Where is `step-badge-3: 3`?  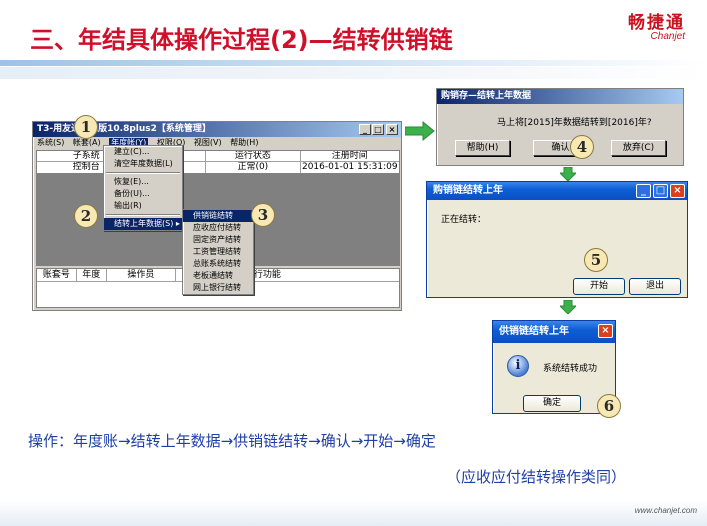 step-badge-3: 3 is located at coordinates (263, 215).